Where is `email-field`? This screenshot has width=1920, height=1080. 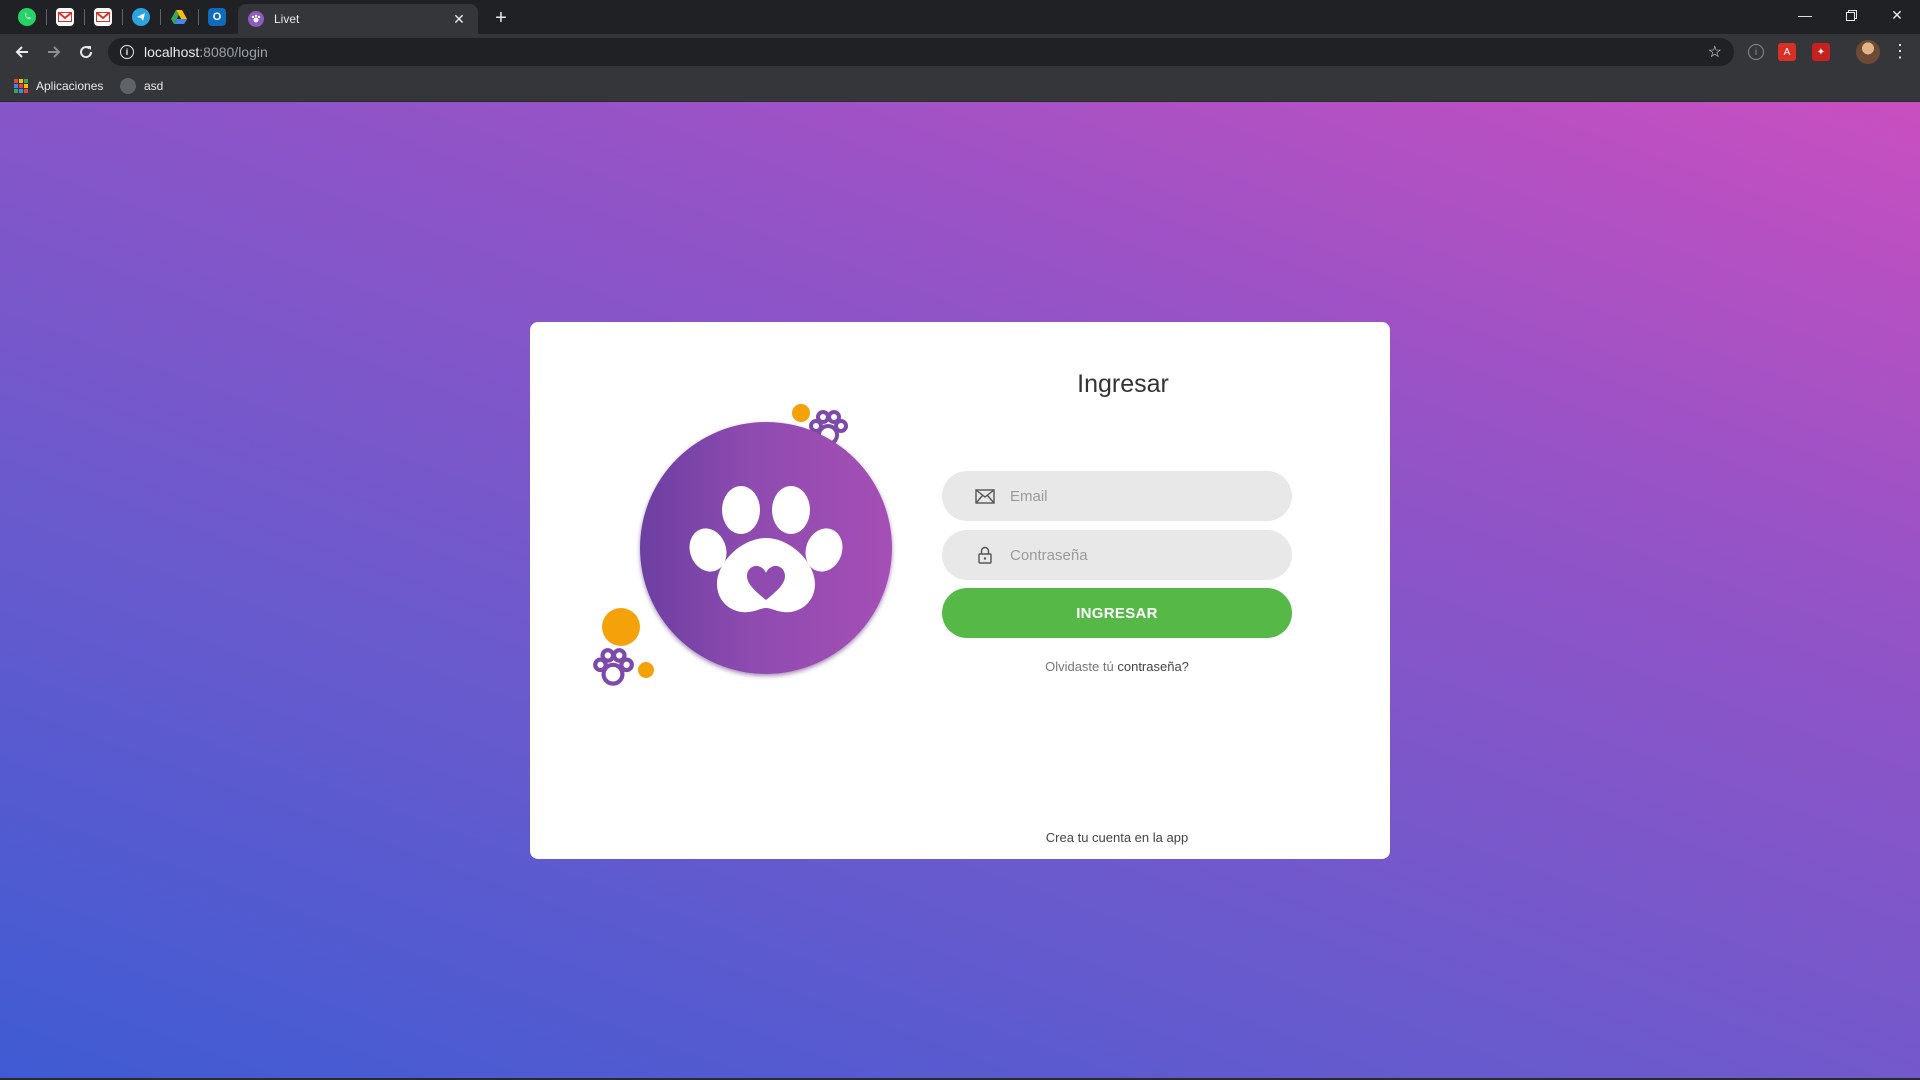 email-field is located at coordinates (1117, 496).